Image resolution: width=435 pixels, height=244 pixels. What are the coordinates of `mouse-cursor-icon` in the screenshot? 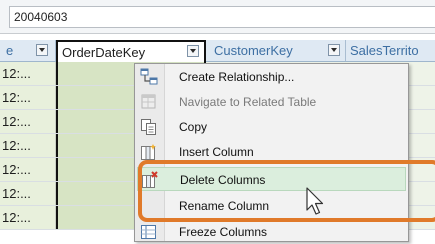 It's located at (315, 201).